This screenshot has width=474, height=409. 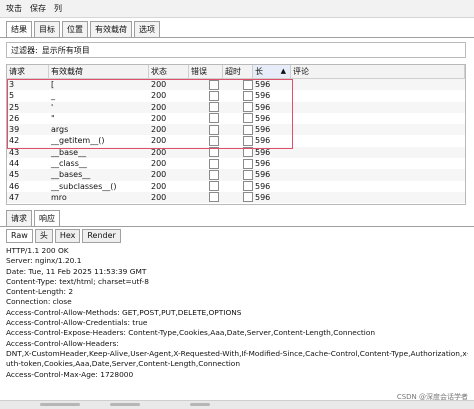 I want to click on table-row: 39 args 200 596, so click(x=236, y=130).